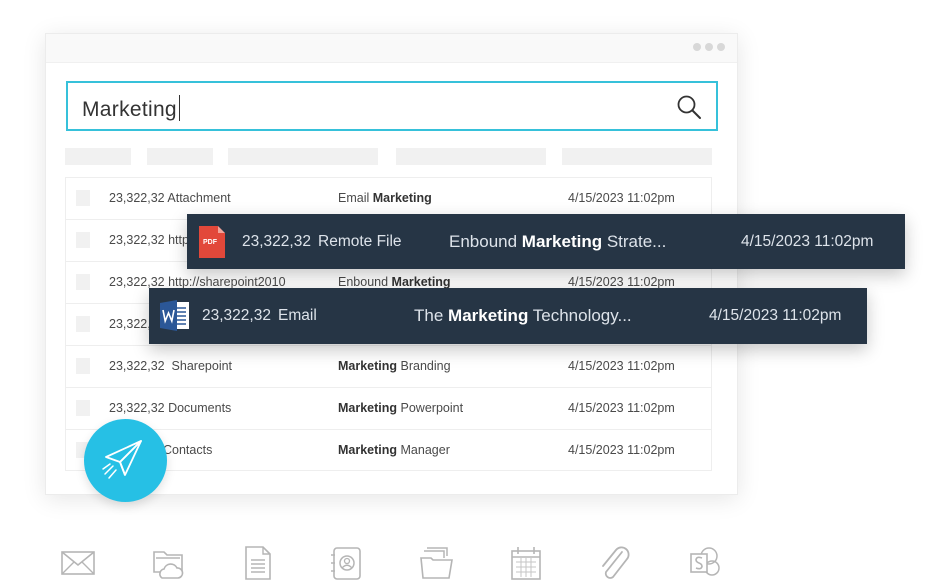 Image resolution: width=948 pixels, height=582 pixels. What do you see at coordinates (197, 282) in the screenshot?
I see `row-source: 23,322,32 http://sharepoint2010` at bounding box center [197, 282].